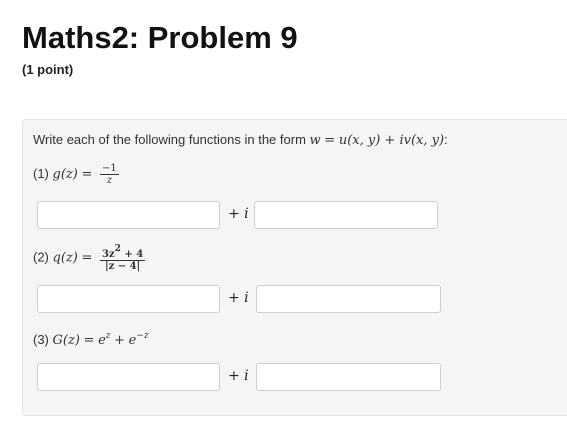  What do you see at coordinates (122, 266) in the screenshot?
I see `part-2-denominator: |z − 4|` at bounding box center [122, 266].